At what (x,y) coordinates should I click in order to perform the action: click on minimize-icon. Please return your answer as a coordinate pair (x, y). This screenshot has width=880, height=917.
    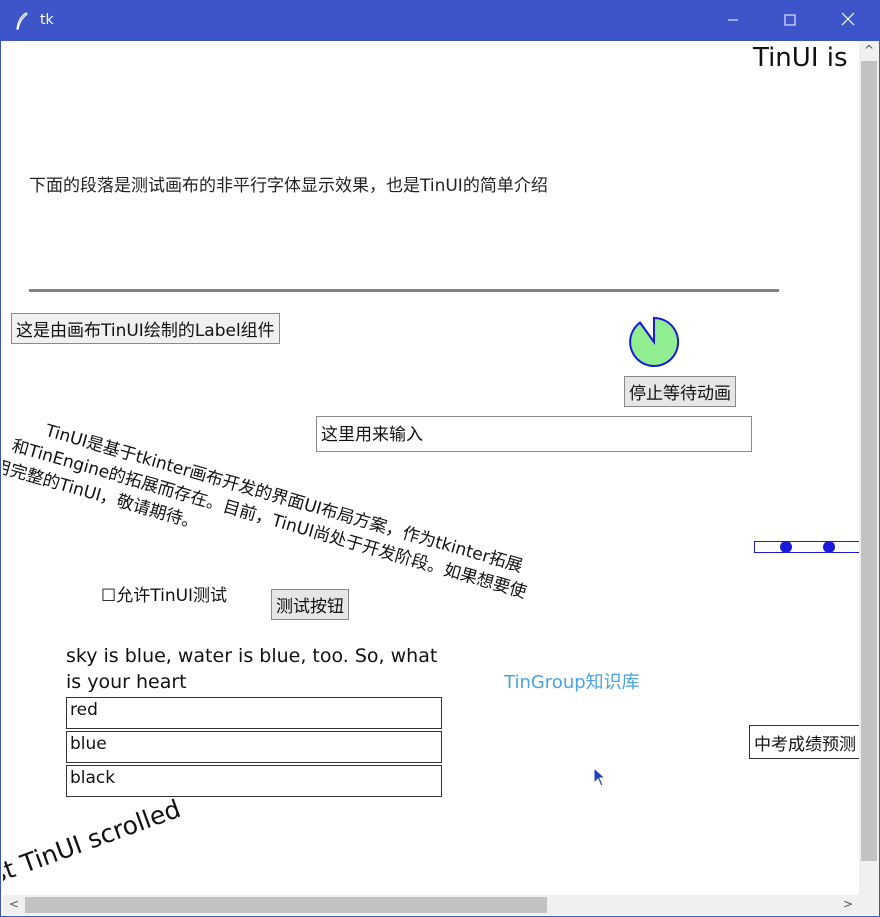
    Looking at the image, I should click on (733, 20).